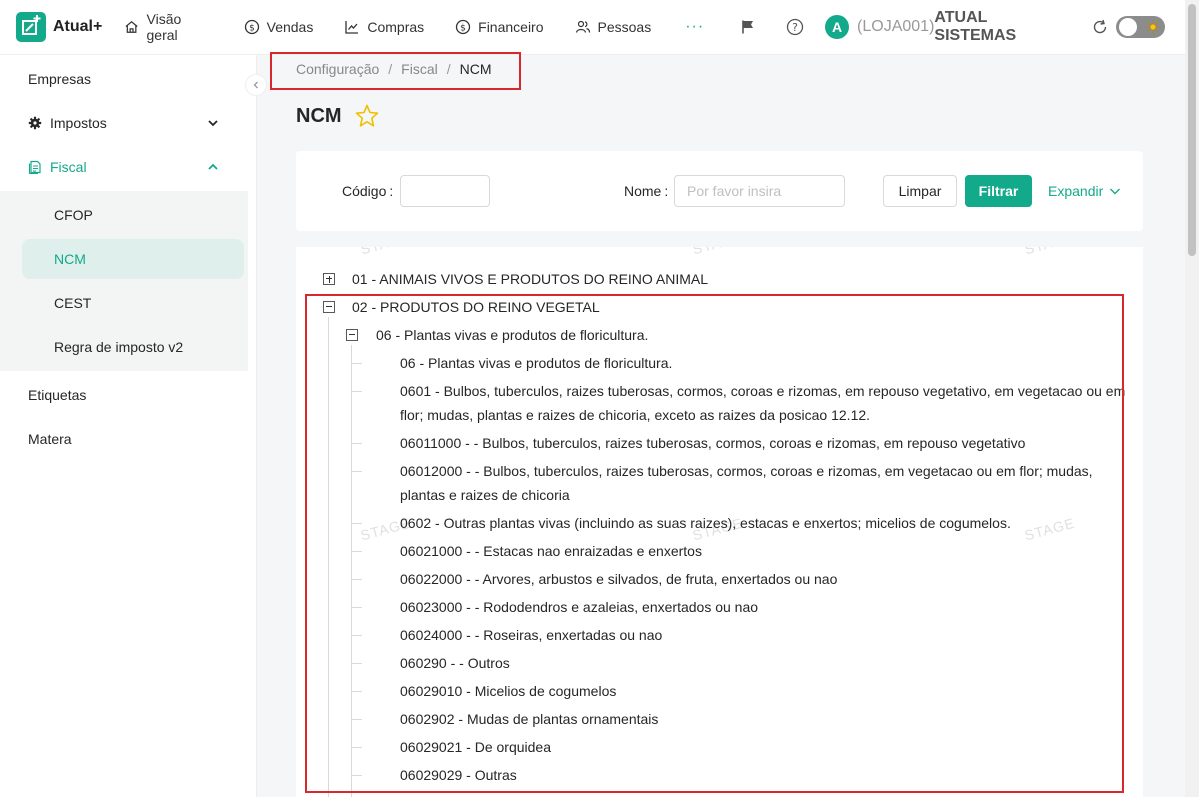 This screenshot has height=797, width=1199. I want to click on app-name: Atual+, so click(78, 26).